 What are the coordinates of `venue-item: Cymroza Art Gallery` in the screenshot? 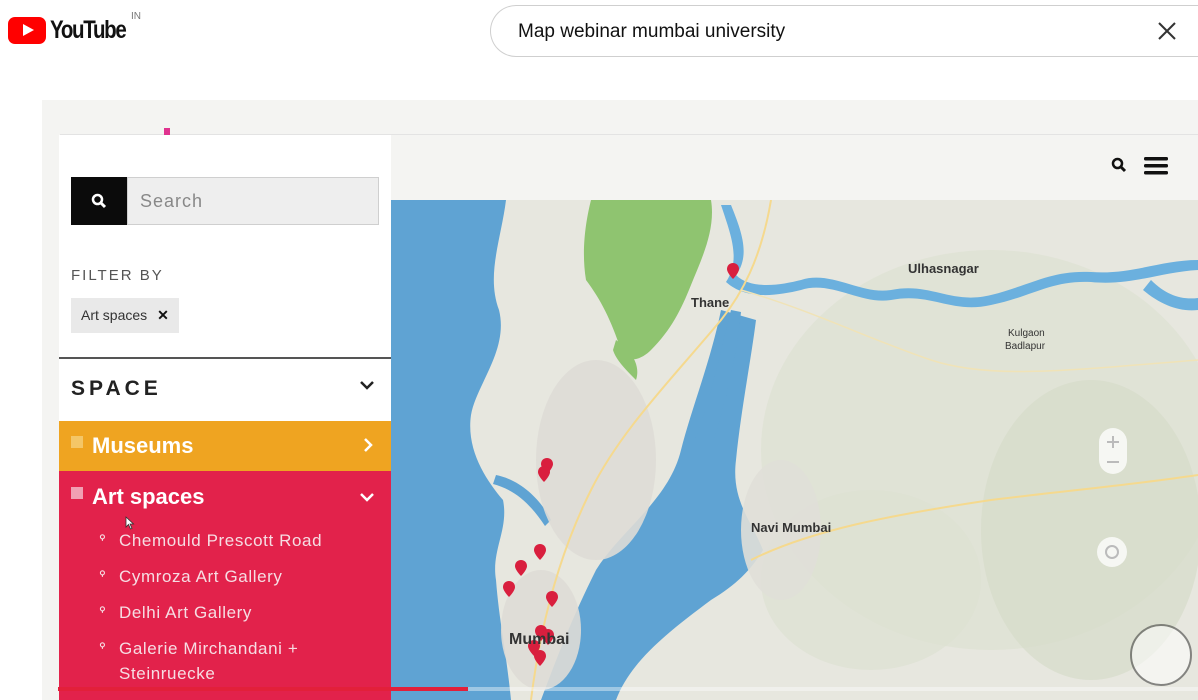 It's located at (190, 576).